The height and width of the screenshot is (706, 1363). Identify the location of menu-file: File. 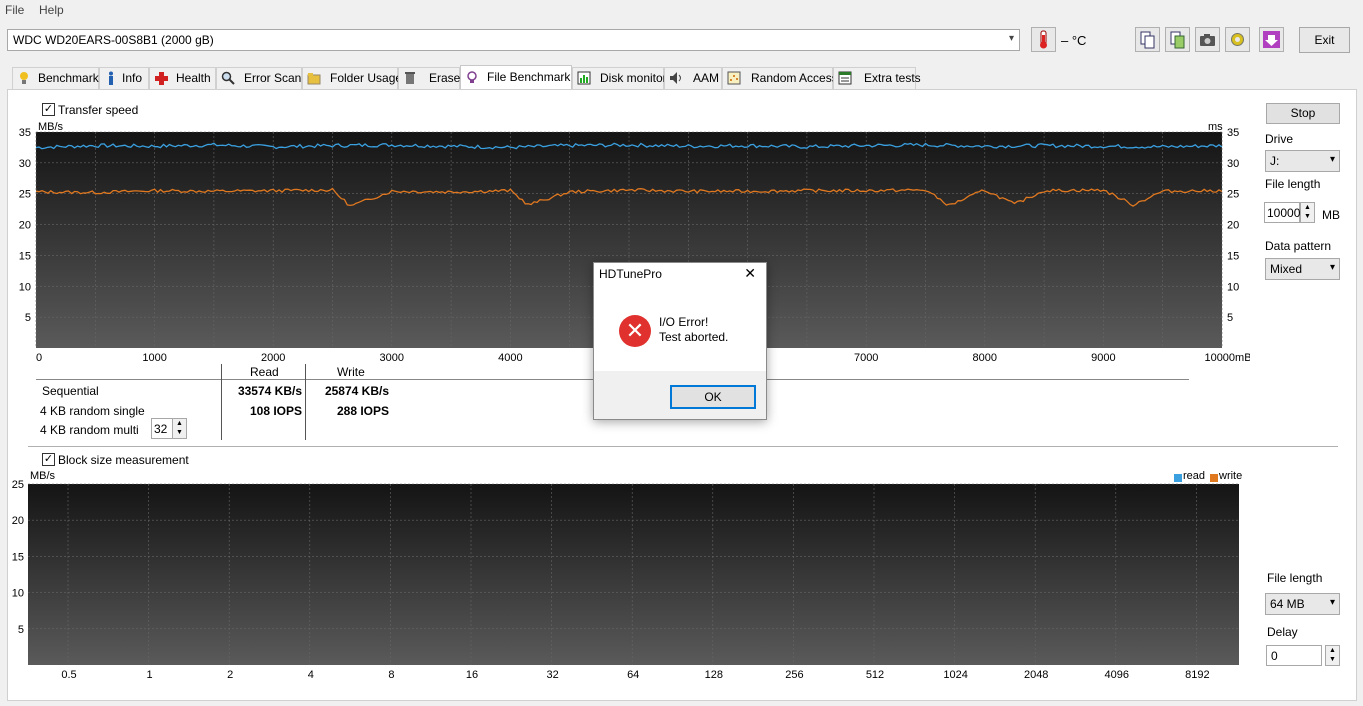
(14, 10).